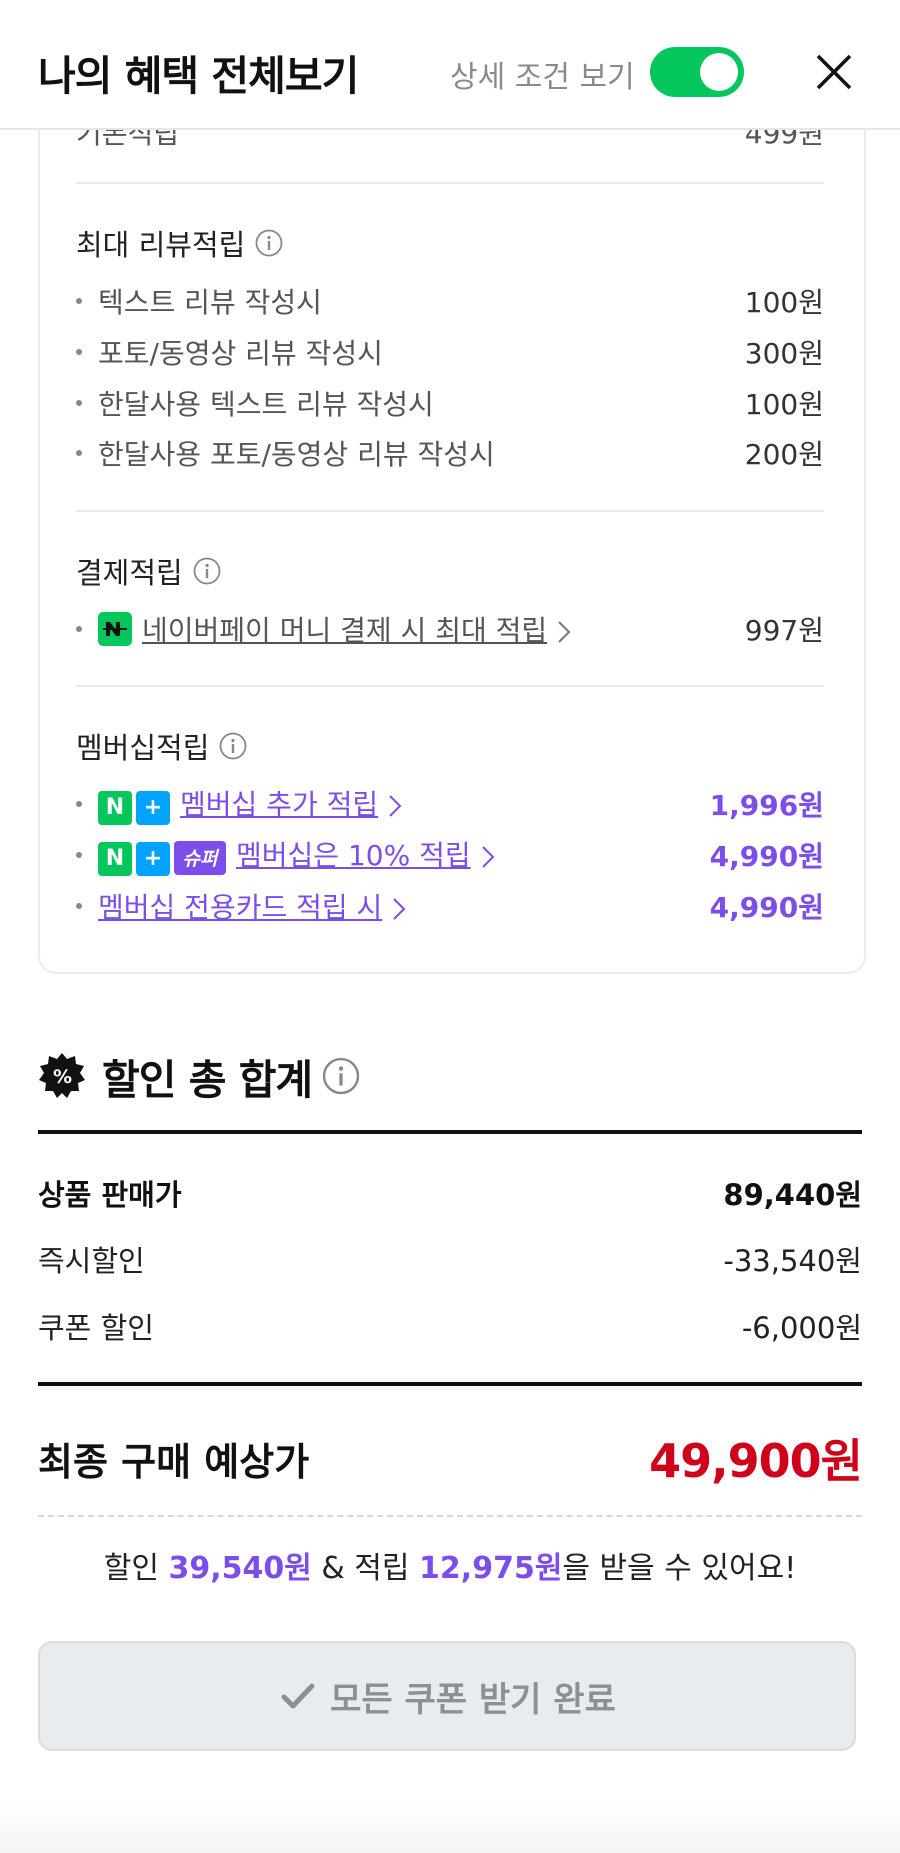 The image size is (900, 1853). Describe the element at coordinates (279, 804) in the screenshot. I see `membership-extra-link: 멤버십 추가 적립` at that location.